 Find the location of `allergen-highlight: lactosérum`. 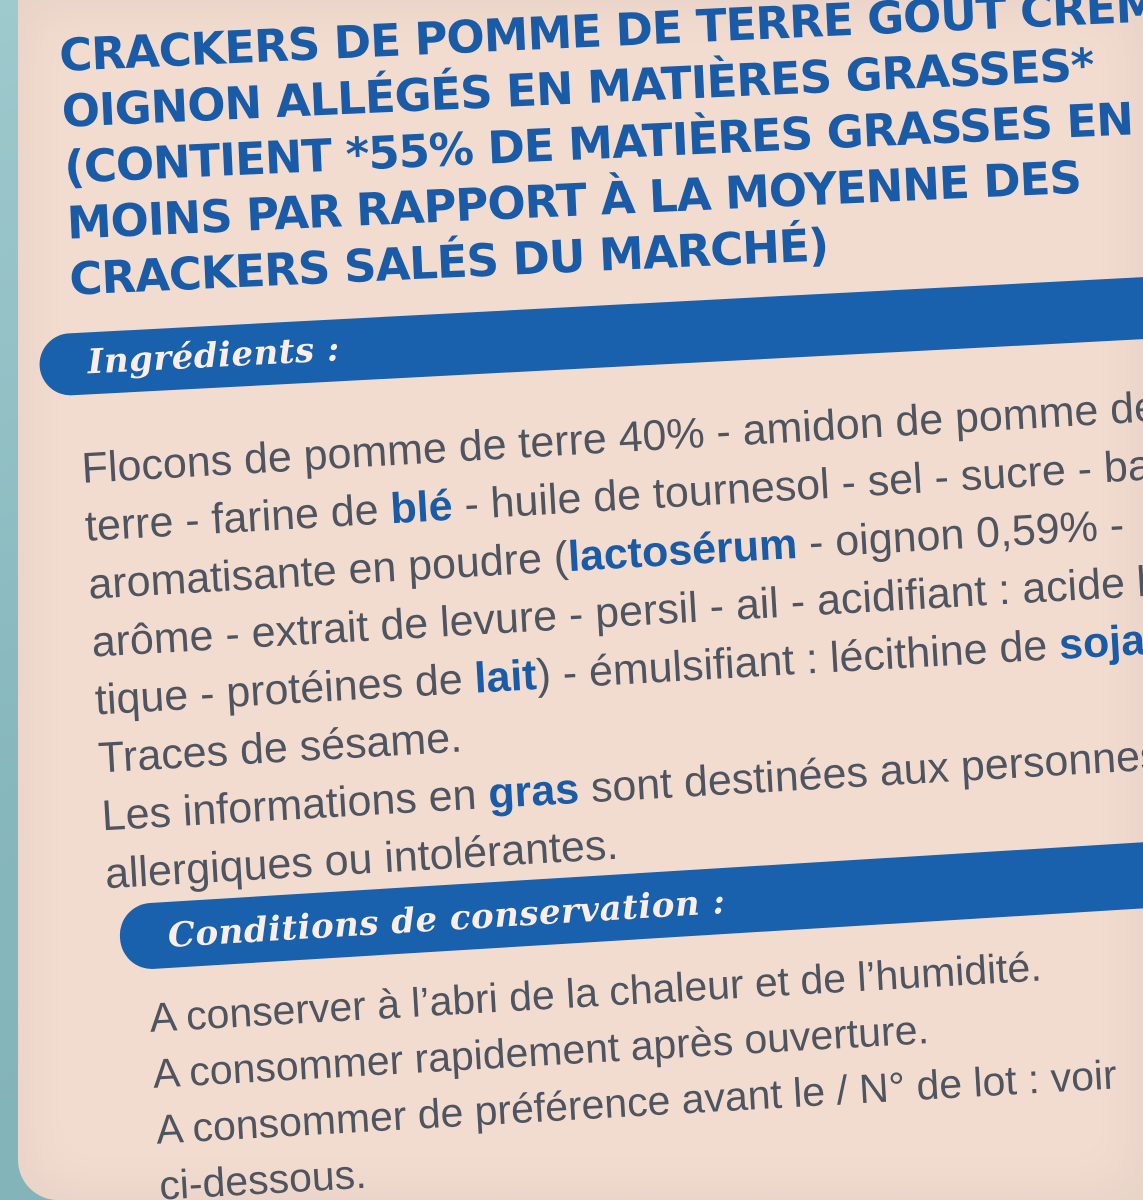

allergen-highlight: lactosérum is located at coordinates (682, 550).